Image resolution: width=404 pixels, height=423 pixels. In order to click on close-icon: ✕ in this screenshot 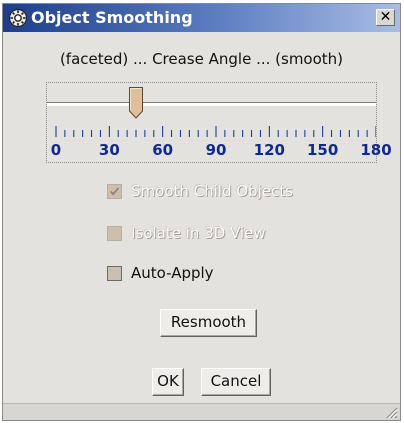, I will do `click(385, 17)`.